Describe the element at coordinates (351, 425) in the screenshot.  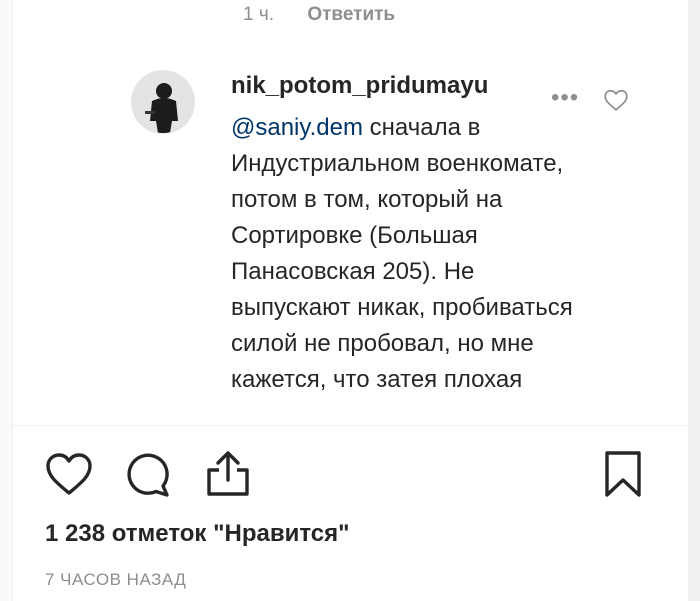
I see `divider` at that location.